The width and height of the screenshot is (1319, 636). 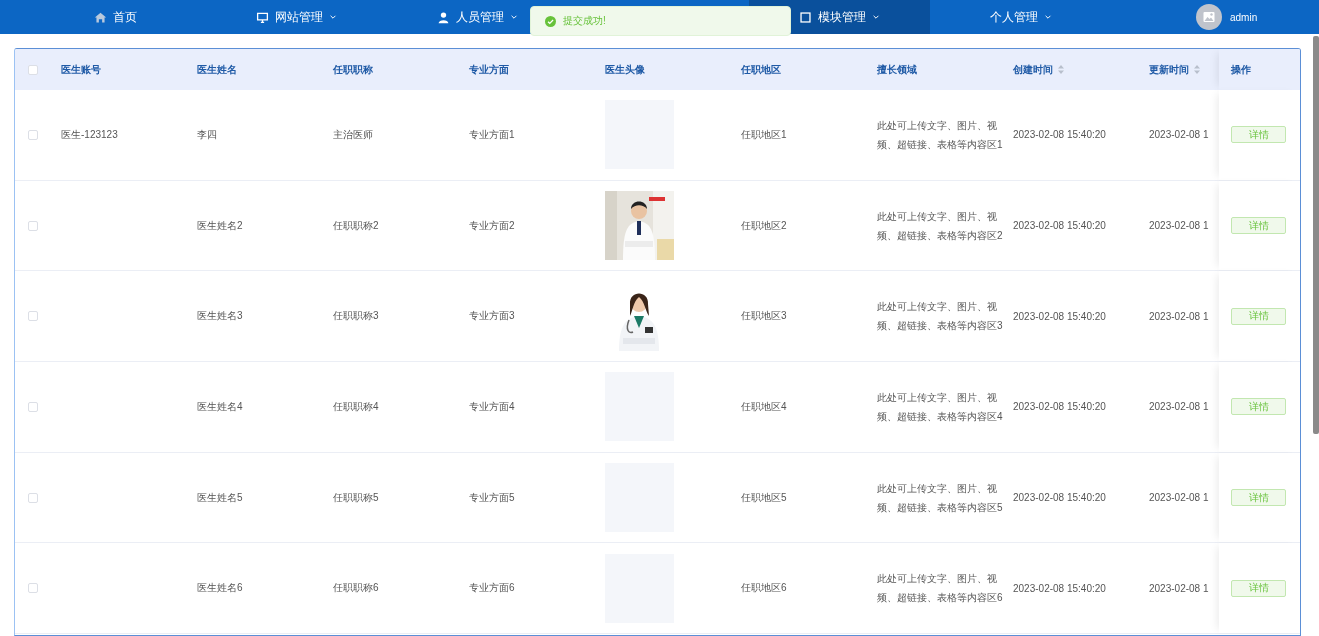 I want to click on user-name: admin, so click(x=1244, y=17).